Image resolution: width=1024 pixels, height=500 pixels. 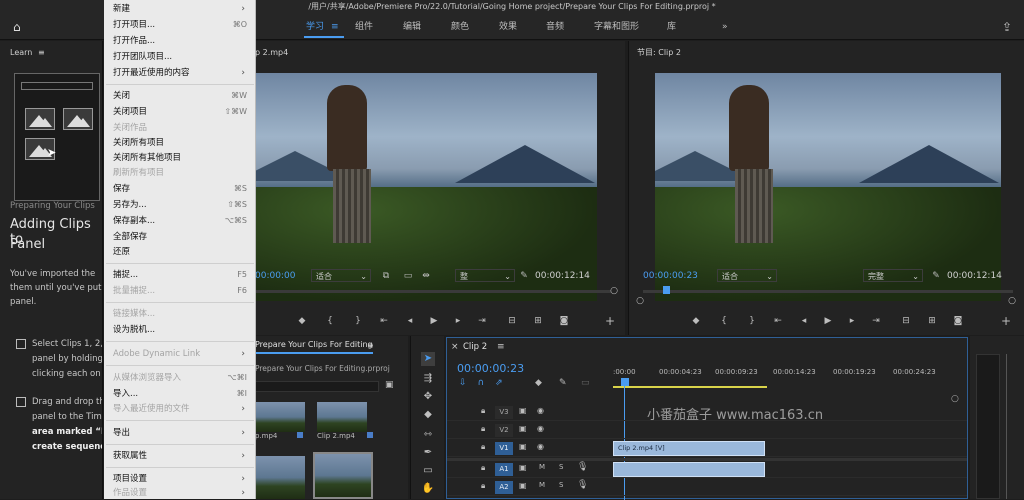 What do you see at coordinates (659, 53) in the screenshot?
I see `program-monitor-tab: 节目: Clip 2` at bounding box center [659, 53].